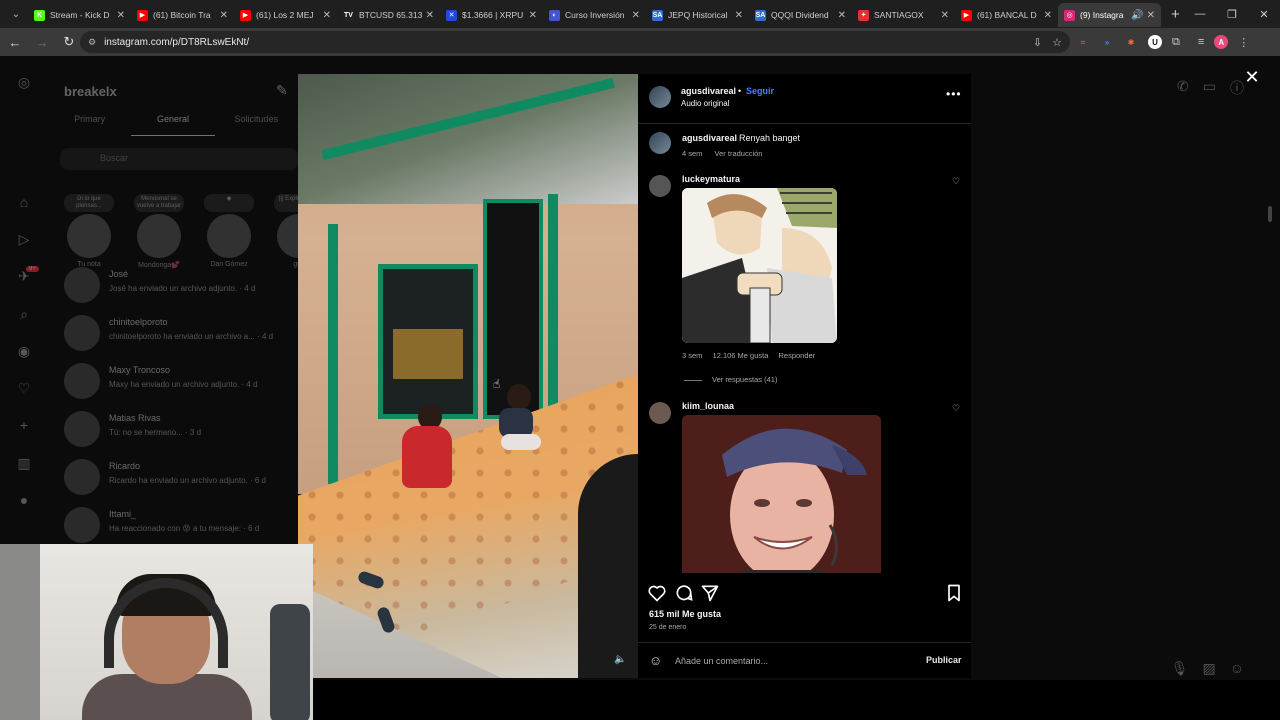  Describe the element at coordinates (685, 614) in the screenshot. I see `likes-count: 615 mil Me gusta` at that location.